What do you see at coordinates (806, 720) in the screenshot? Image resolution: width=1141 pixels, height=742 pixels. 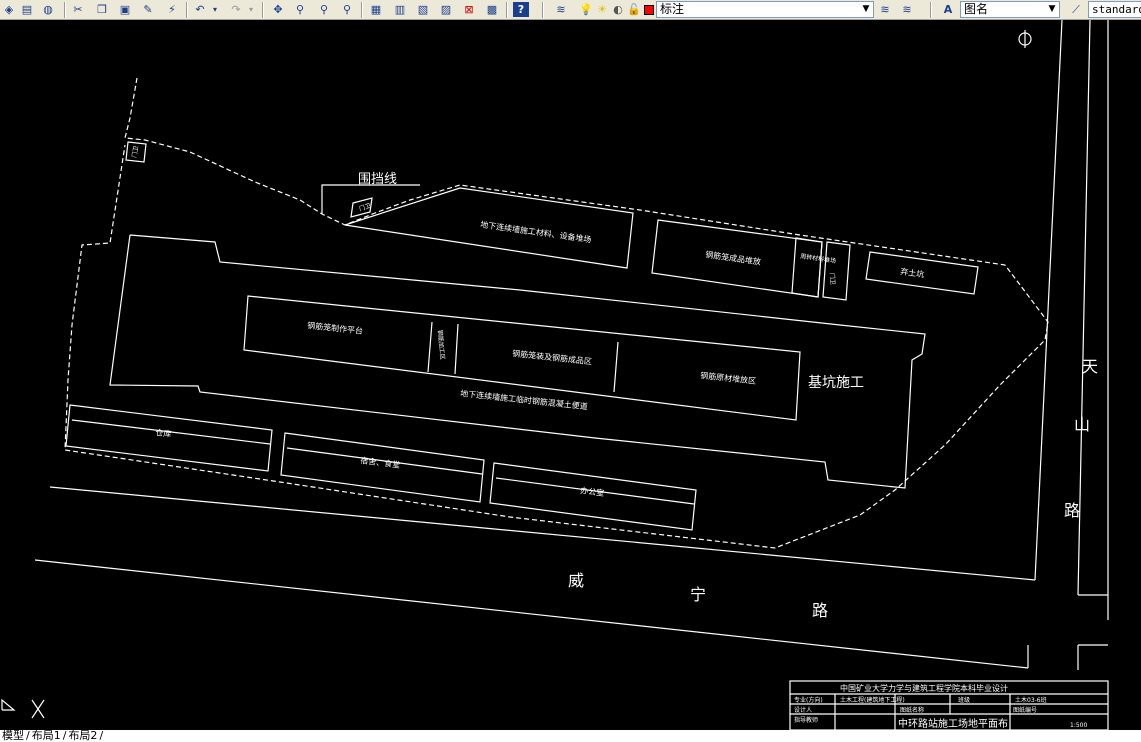 I see `title-block-key: 指导教师` at bounding box center [806, 720].